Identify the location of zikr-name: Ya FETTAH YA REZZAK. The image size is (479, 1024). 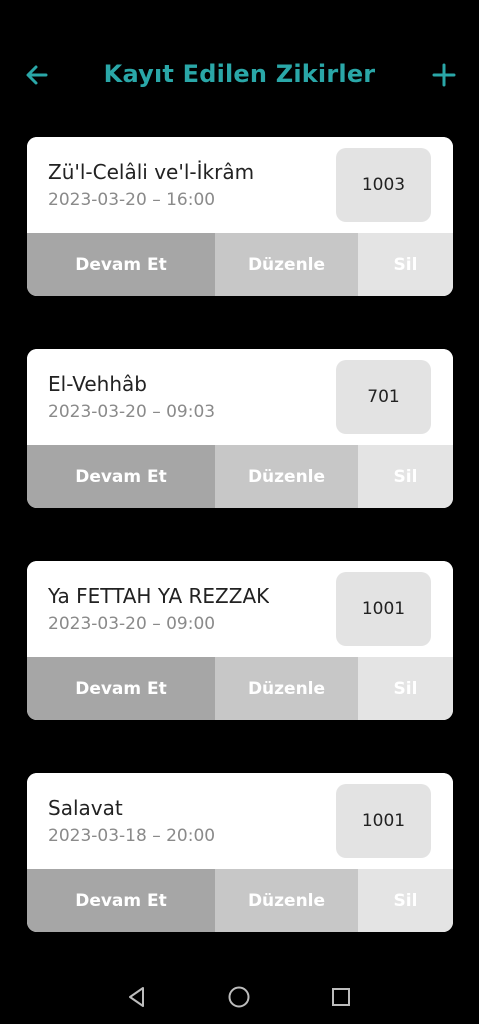
(159, 596).